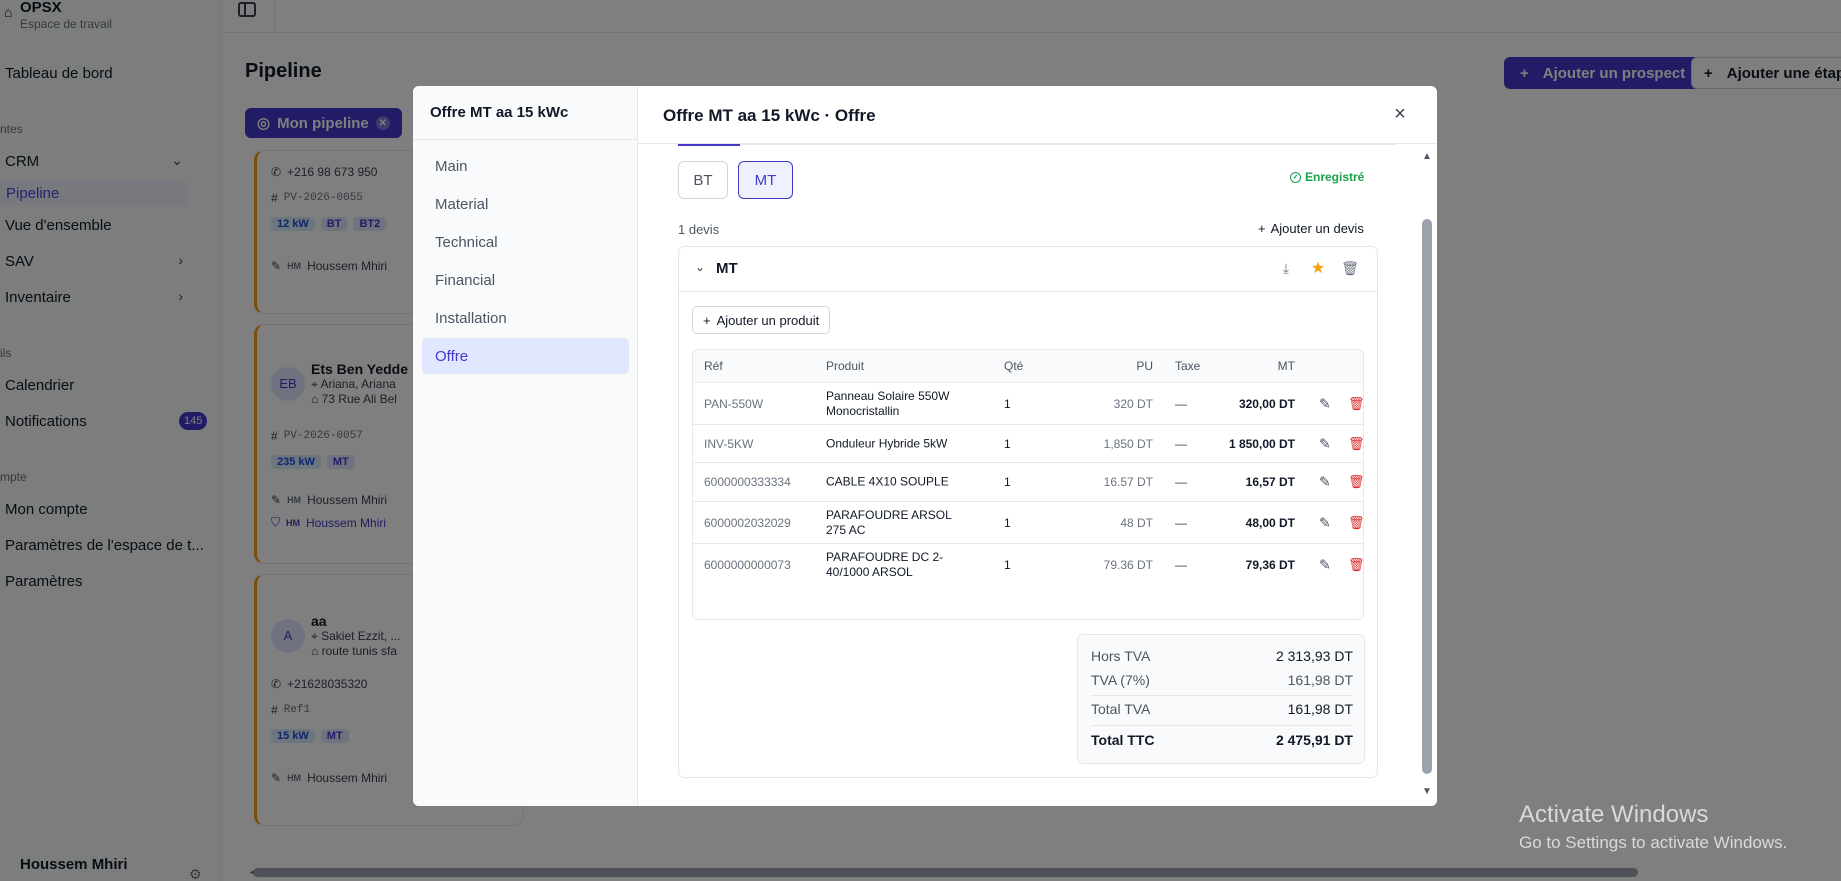 This screenshot has width=1841, height=881. What do you see at coordinates (700, 267) in the screenshot?
I see `chevron-down-icon: ⌄` at bounding box center [700, 267].